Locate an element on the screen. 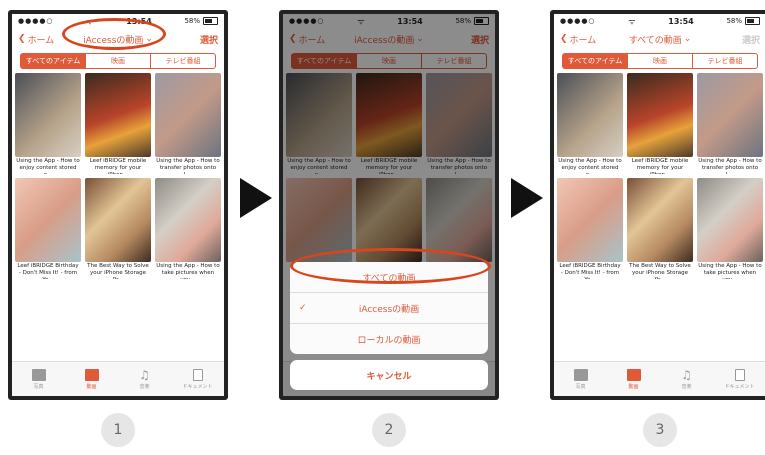 This screenshot has width=765, height=455. nav-bar: ❮ ホーム すべての動画 ⌄ 選択 is located at coordinates (659, 39).